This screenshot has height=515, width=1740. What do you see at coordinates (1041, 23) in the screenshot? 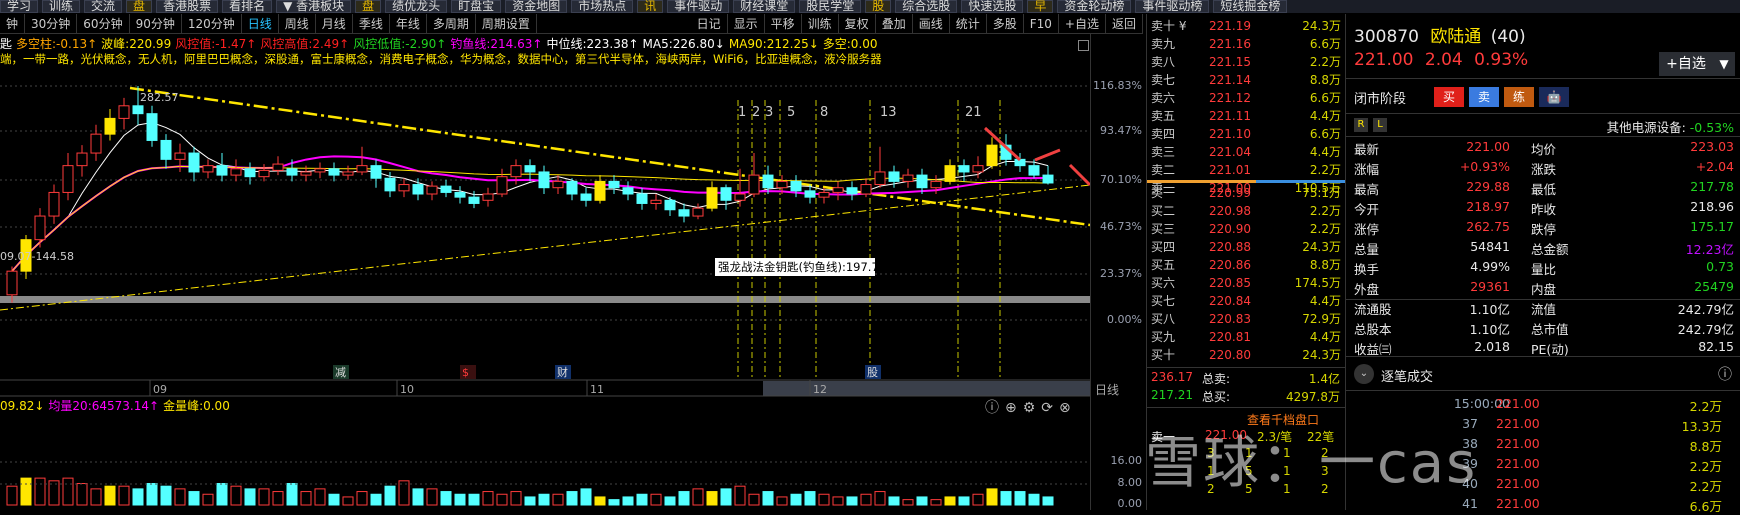
I see `tool-button: F10` at bounding box center [1041, 23].